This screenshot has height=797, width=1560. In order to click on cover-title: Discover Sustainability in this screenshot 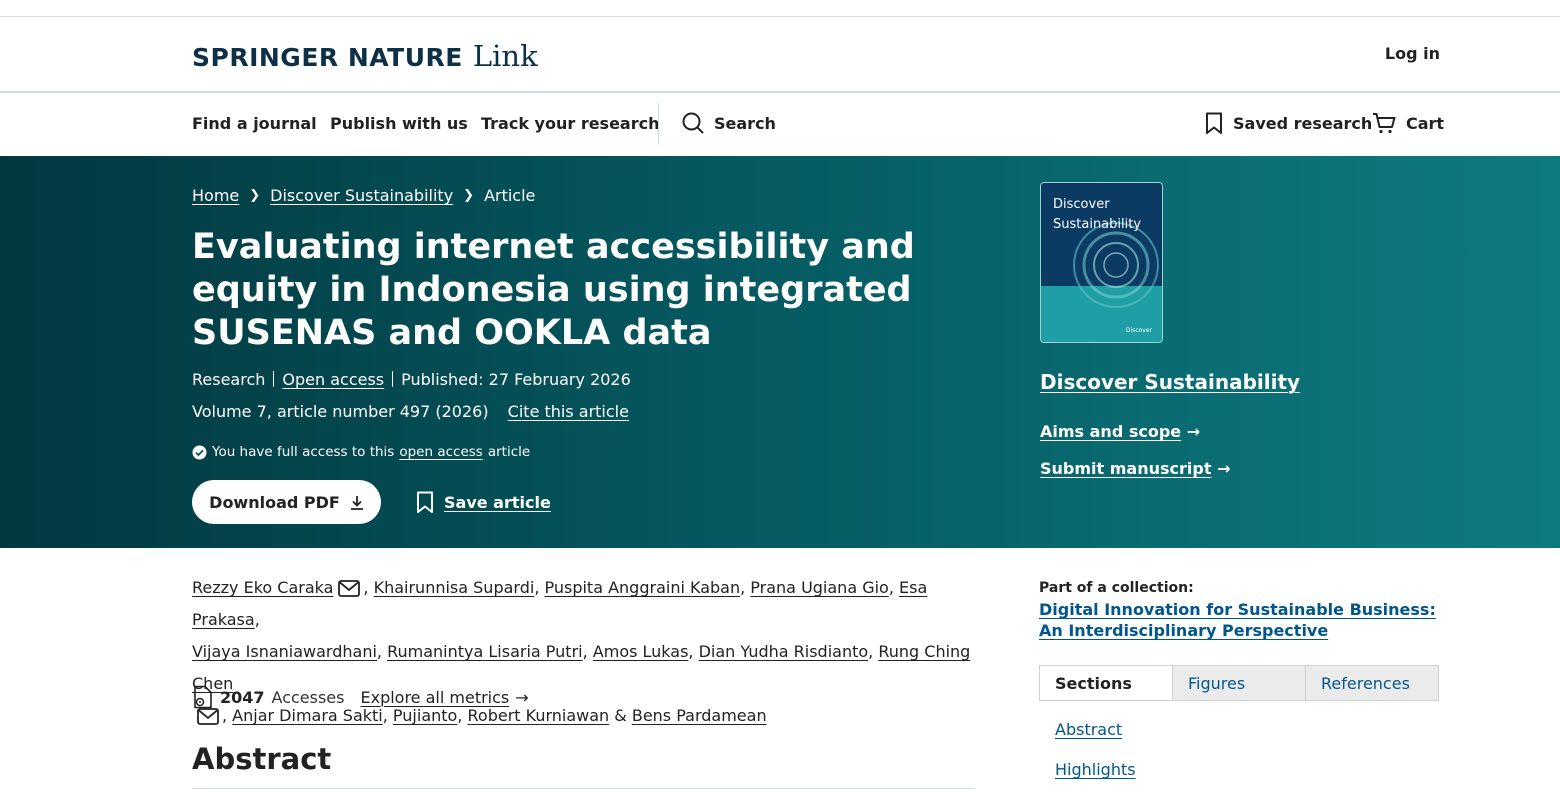, I will do `click(1097, 215)`.